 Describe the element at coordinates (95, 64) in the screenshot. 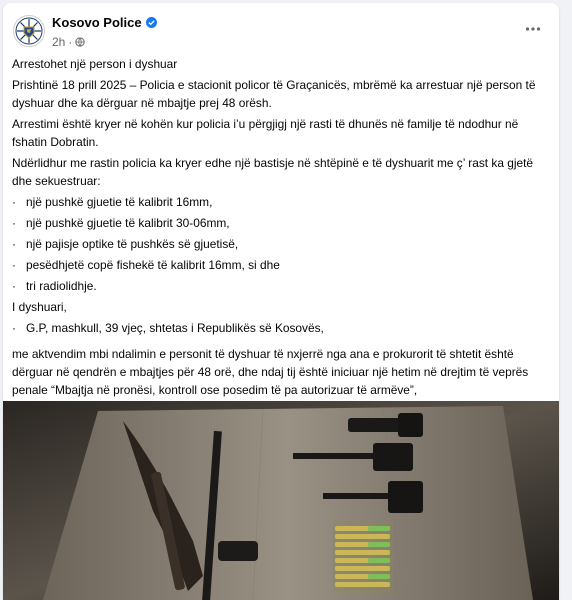

I see `post-heading: Arrestohet një person i dyshuar` at that location.